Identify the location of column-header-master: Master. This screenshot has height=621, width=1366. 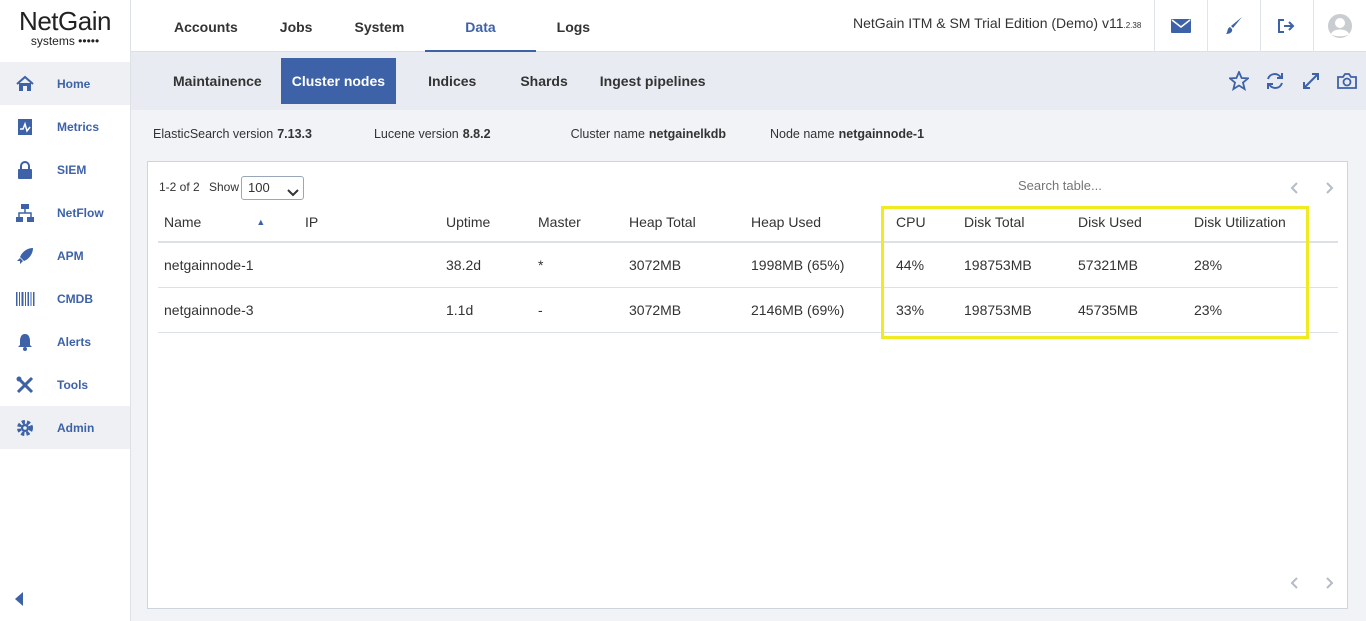
(577, 222).